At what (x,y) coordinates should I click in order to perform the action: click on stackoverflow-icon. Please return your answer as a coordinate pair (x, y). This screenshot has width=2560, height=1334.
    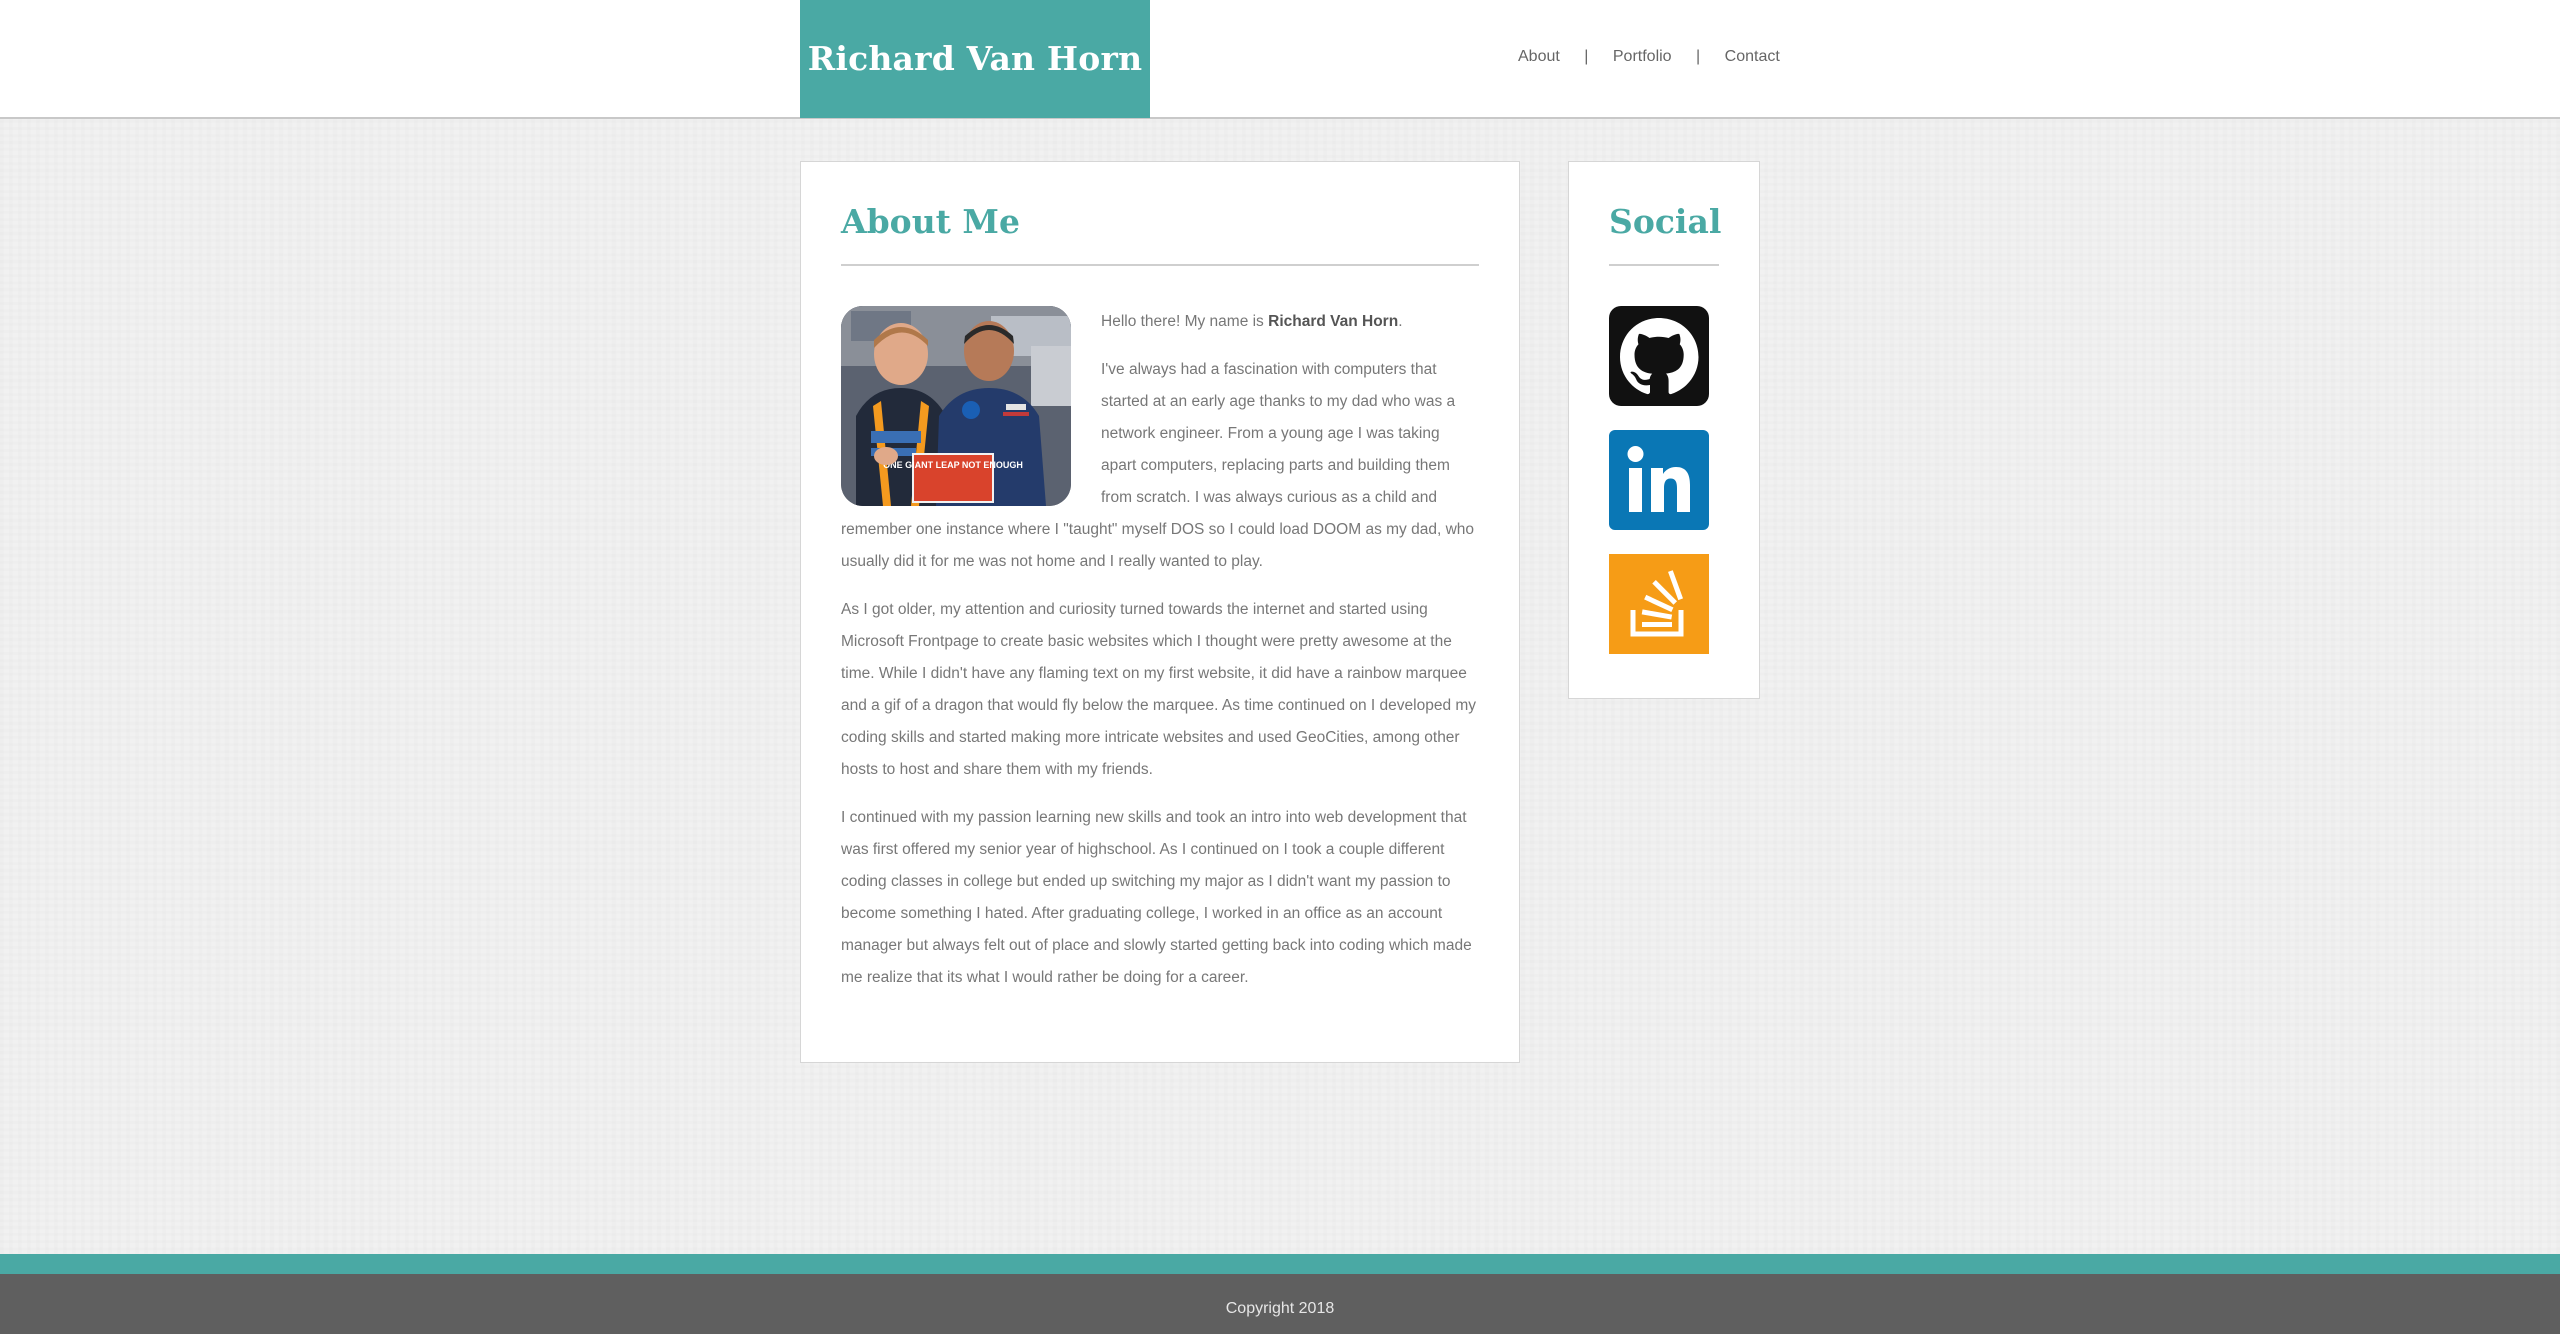
    Looking at the image, I should click on (1659, 604).